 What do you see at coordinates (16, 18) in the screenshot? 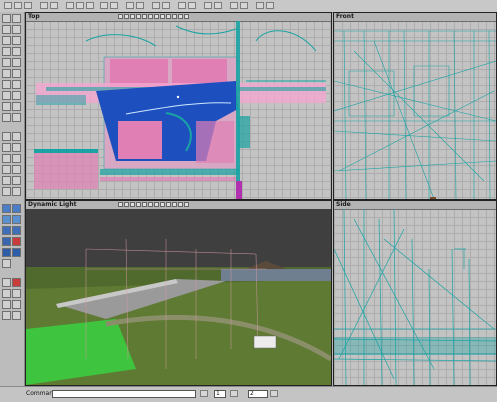
I see `line-tool-icon` at bounding box center [16, 18].